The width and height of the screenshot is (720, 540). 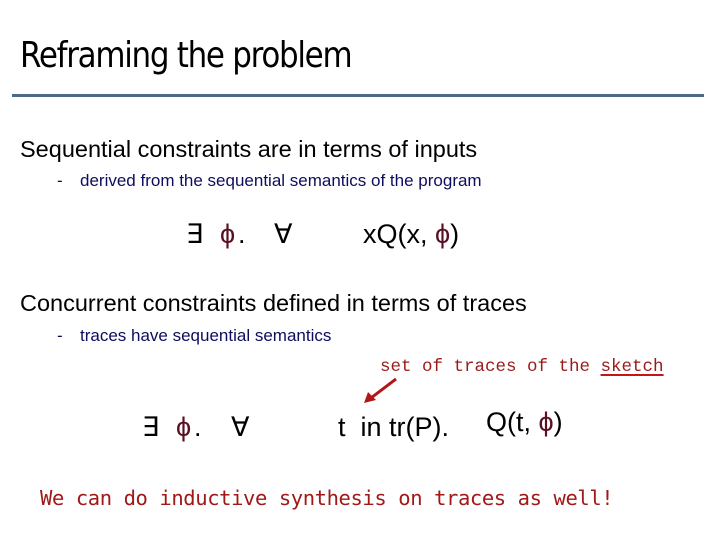 What do you see at coordinates (399, 234) in the screenshot?
I see `formula-body-prefix: xQ(x,` at bounding box center [399, 234].